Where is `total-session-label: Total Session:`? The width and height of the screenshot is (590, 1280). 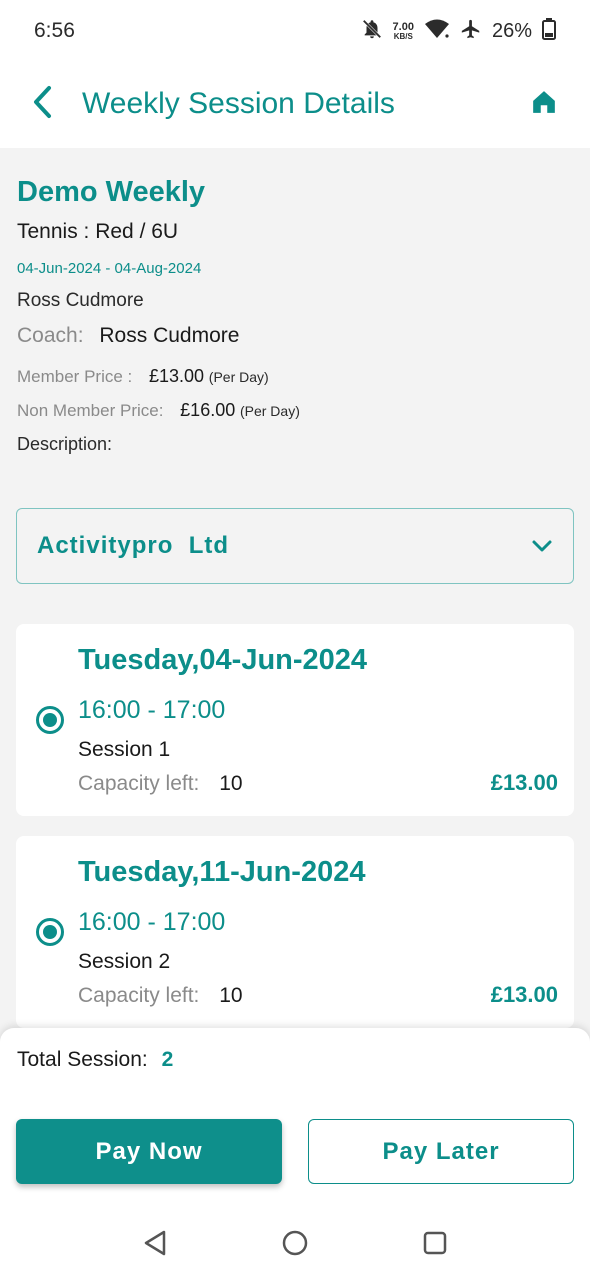
total-session-label: Total Session: is located at coordinates (82, 1059).